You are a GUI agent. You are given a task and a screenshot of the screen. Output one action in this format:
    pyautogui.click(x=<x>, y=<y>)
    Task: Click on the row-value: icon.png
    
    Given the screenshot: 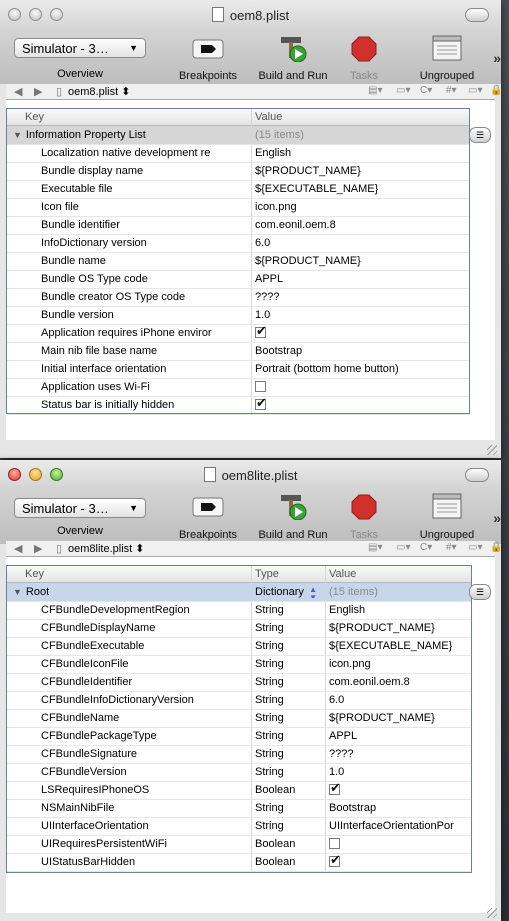 What is the action you would take?
    pyautogui.click(x=399, y=664)
    